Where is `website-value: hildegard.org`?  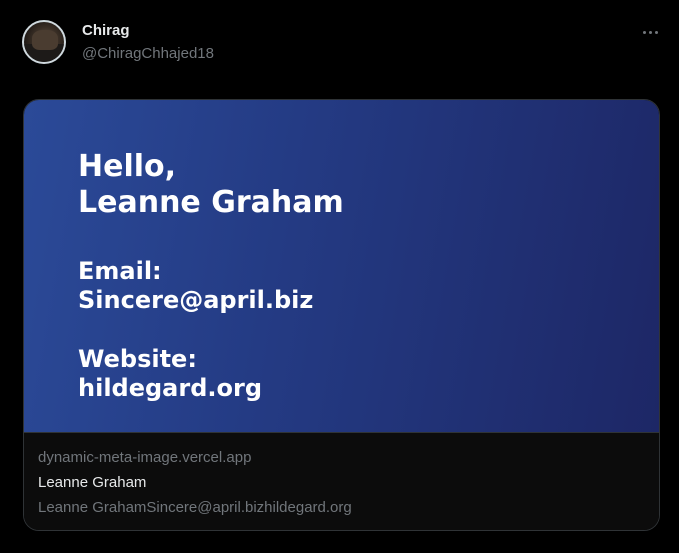
website-value: hildegard.org is located at coordinates (170, 387).